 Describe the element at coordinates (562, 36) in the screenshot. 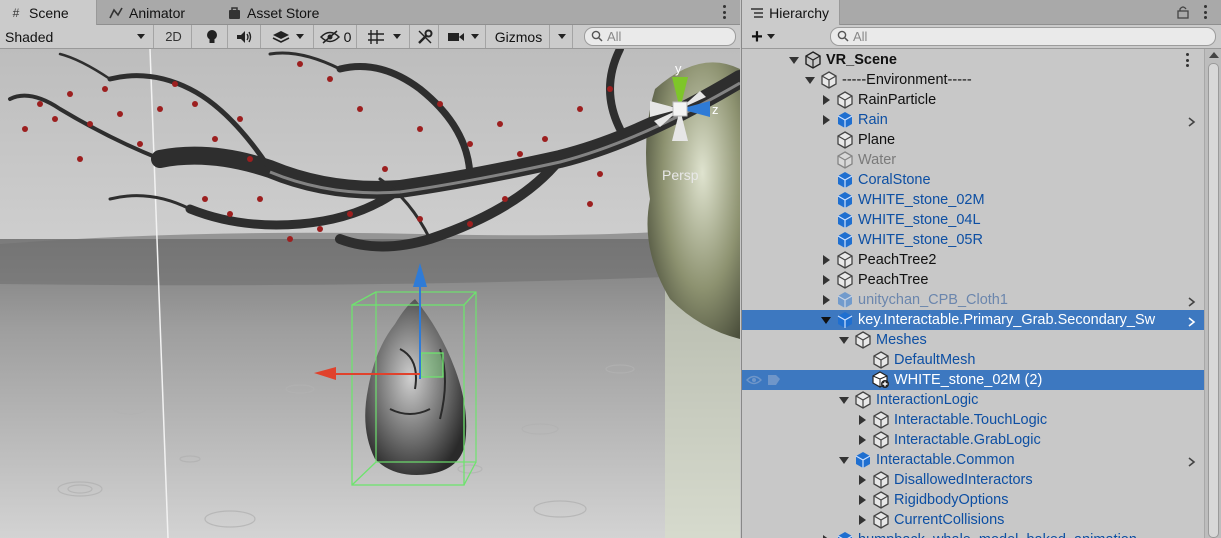

I see `gizmos-dropdown` at that location.